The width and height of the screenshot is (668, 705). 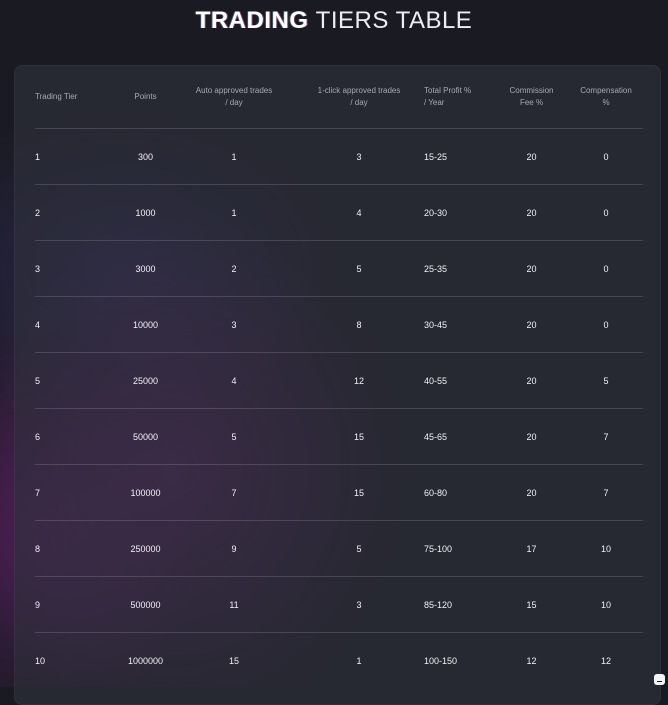 I want to click on cell-points: 500000, so click(x=145, y=604).